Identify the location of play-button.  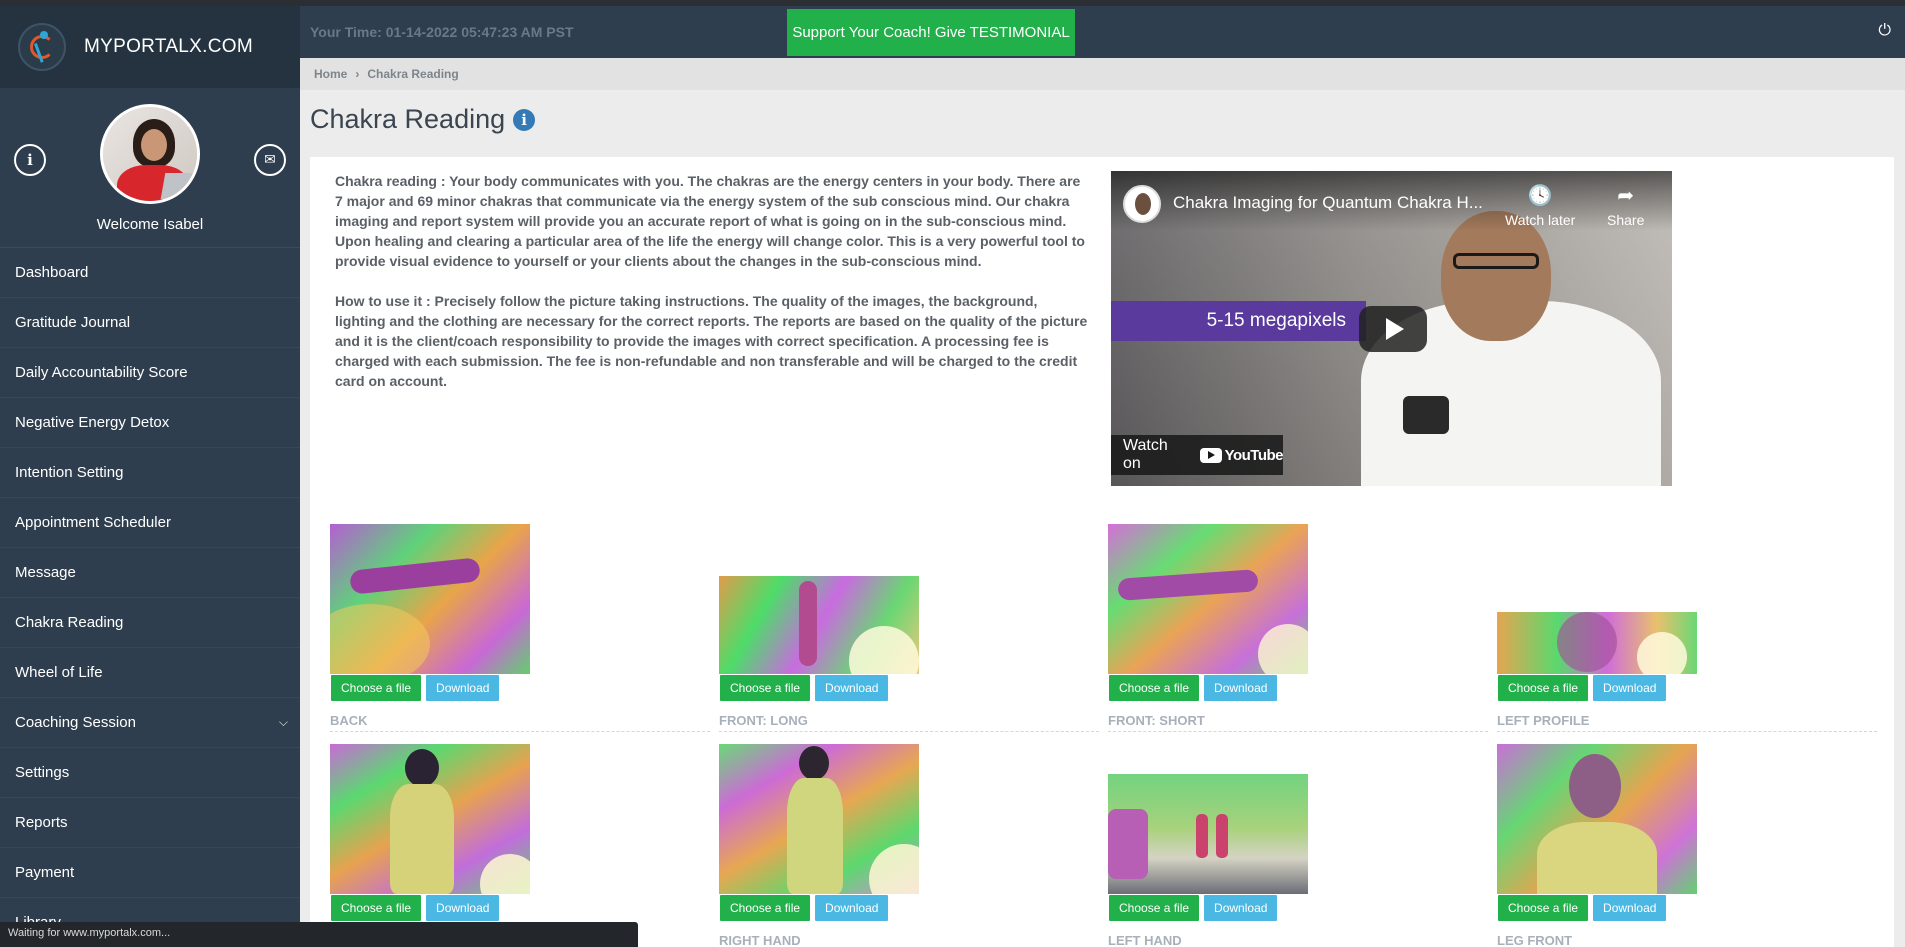
(1393, 329).